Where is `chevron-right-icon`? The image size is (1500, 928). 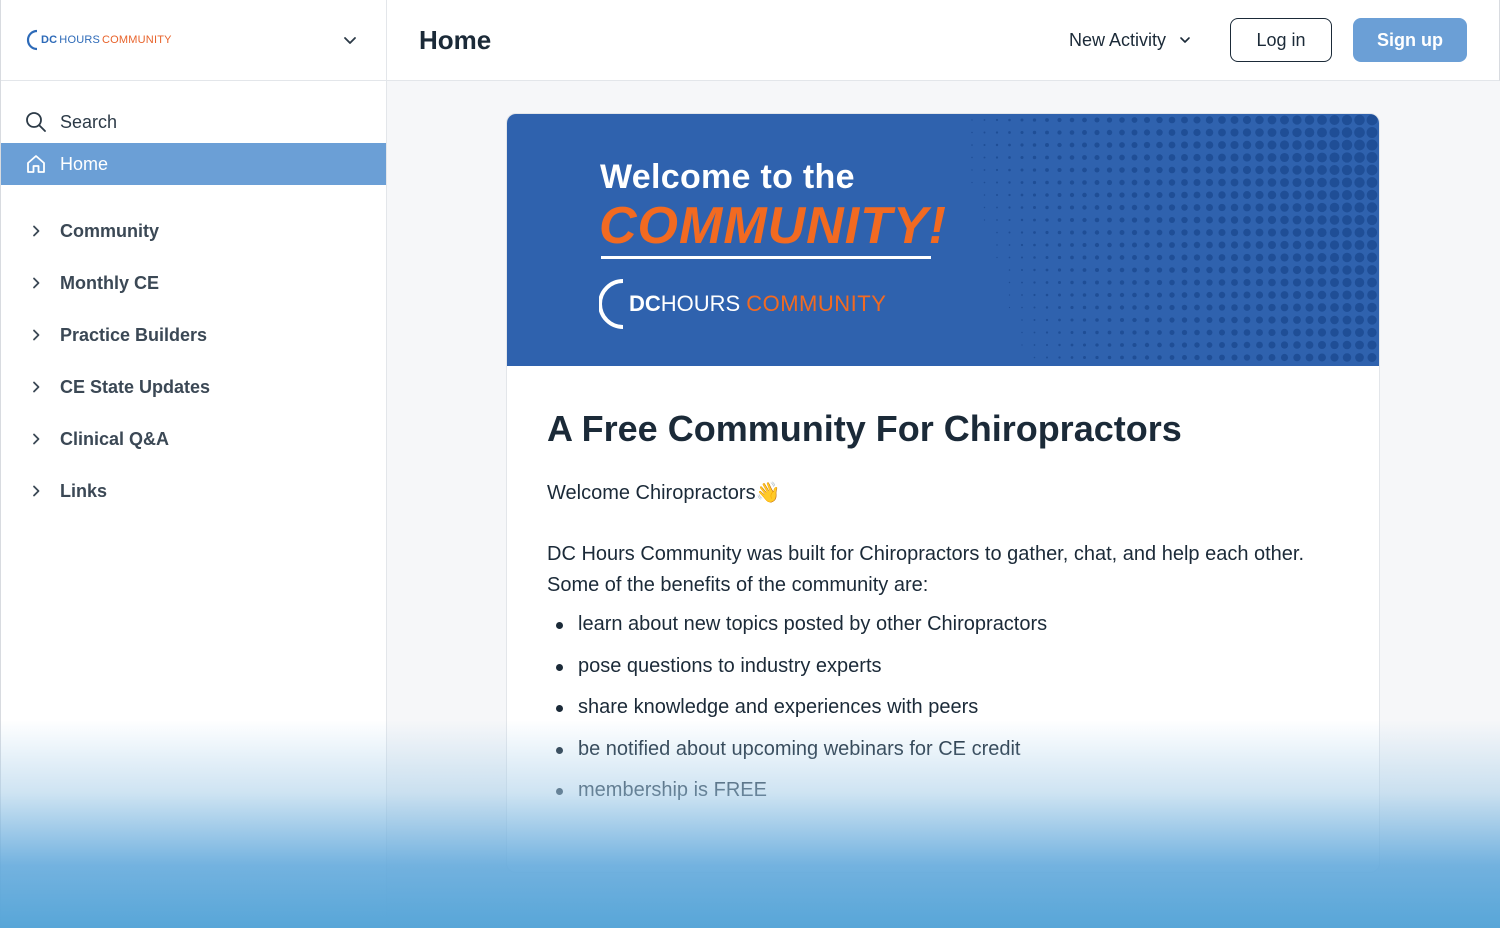 chevron-right-icon is located at coordinates (36, 231).